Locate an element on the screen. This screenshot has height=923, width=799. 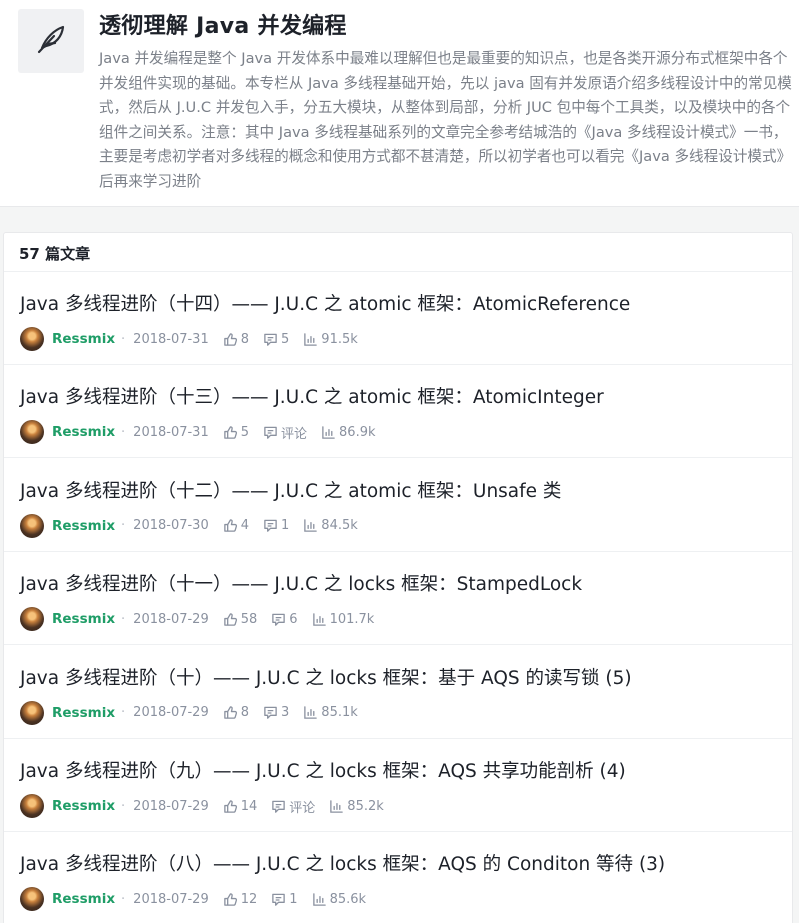
like-count: 5 is located at coordinates (245, 432).